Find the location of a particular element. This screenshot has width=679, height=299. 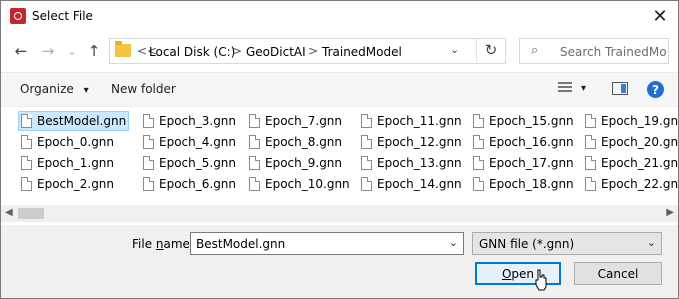

file-item-content: Epoch_8.gnn is located at coordinates (295, 142).